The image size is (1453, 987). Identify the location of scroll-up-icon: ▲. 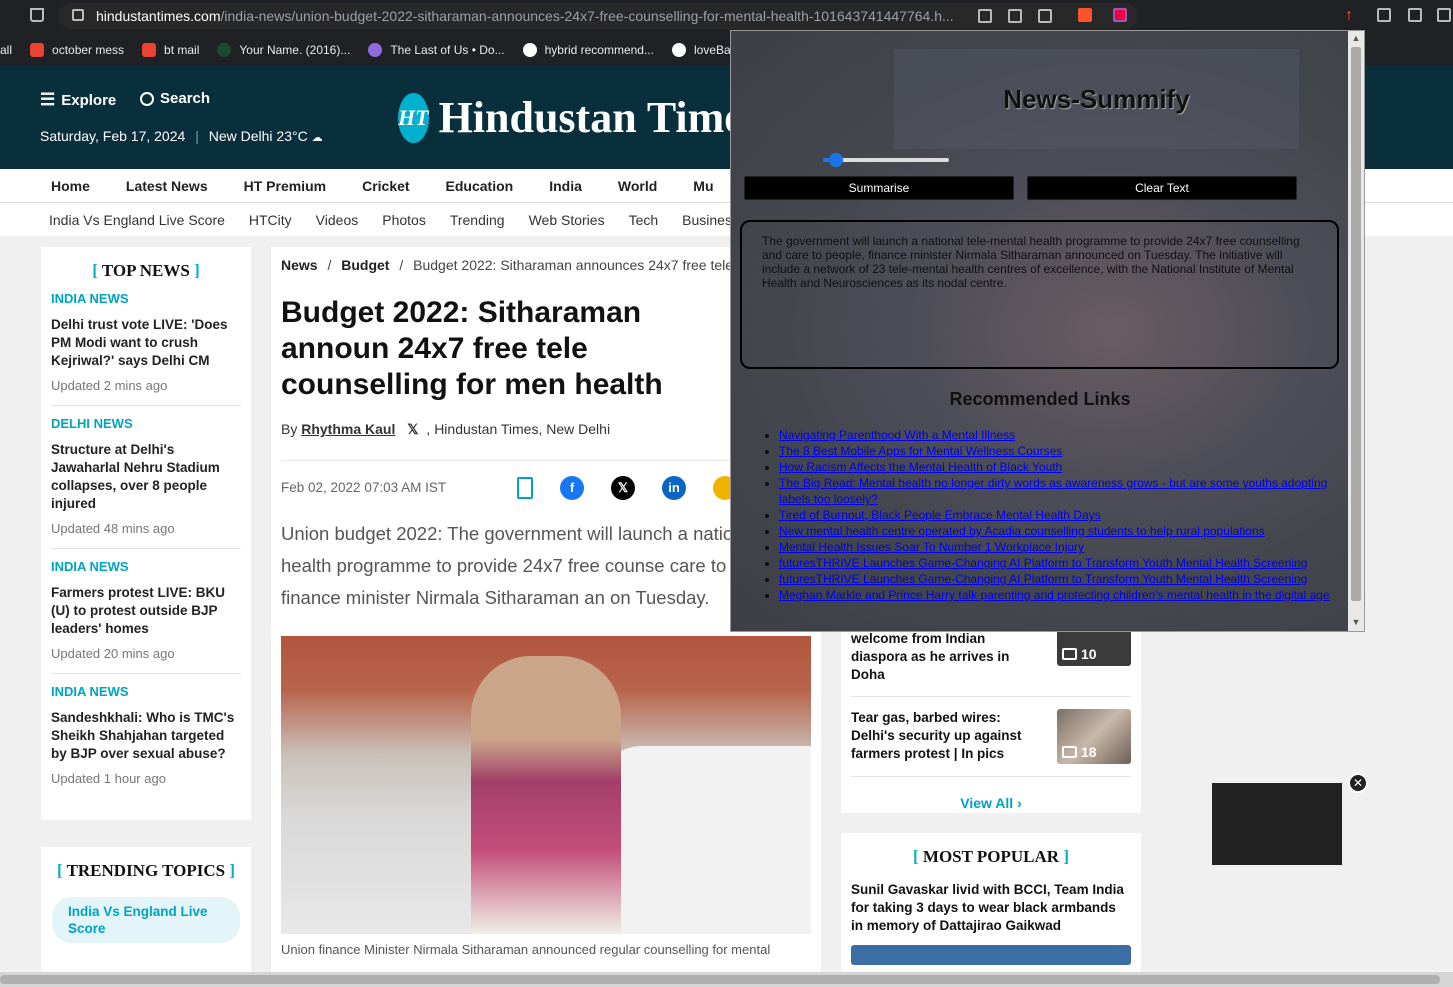
(1356, 38).